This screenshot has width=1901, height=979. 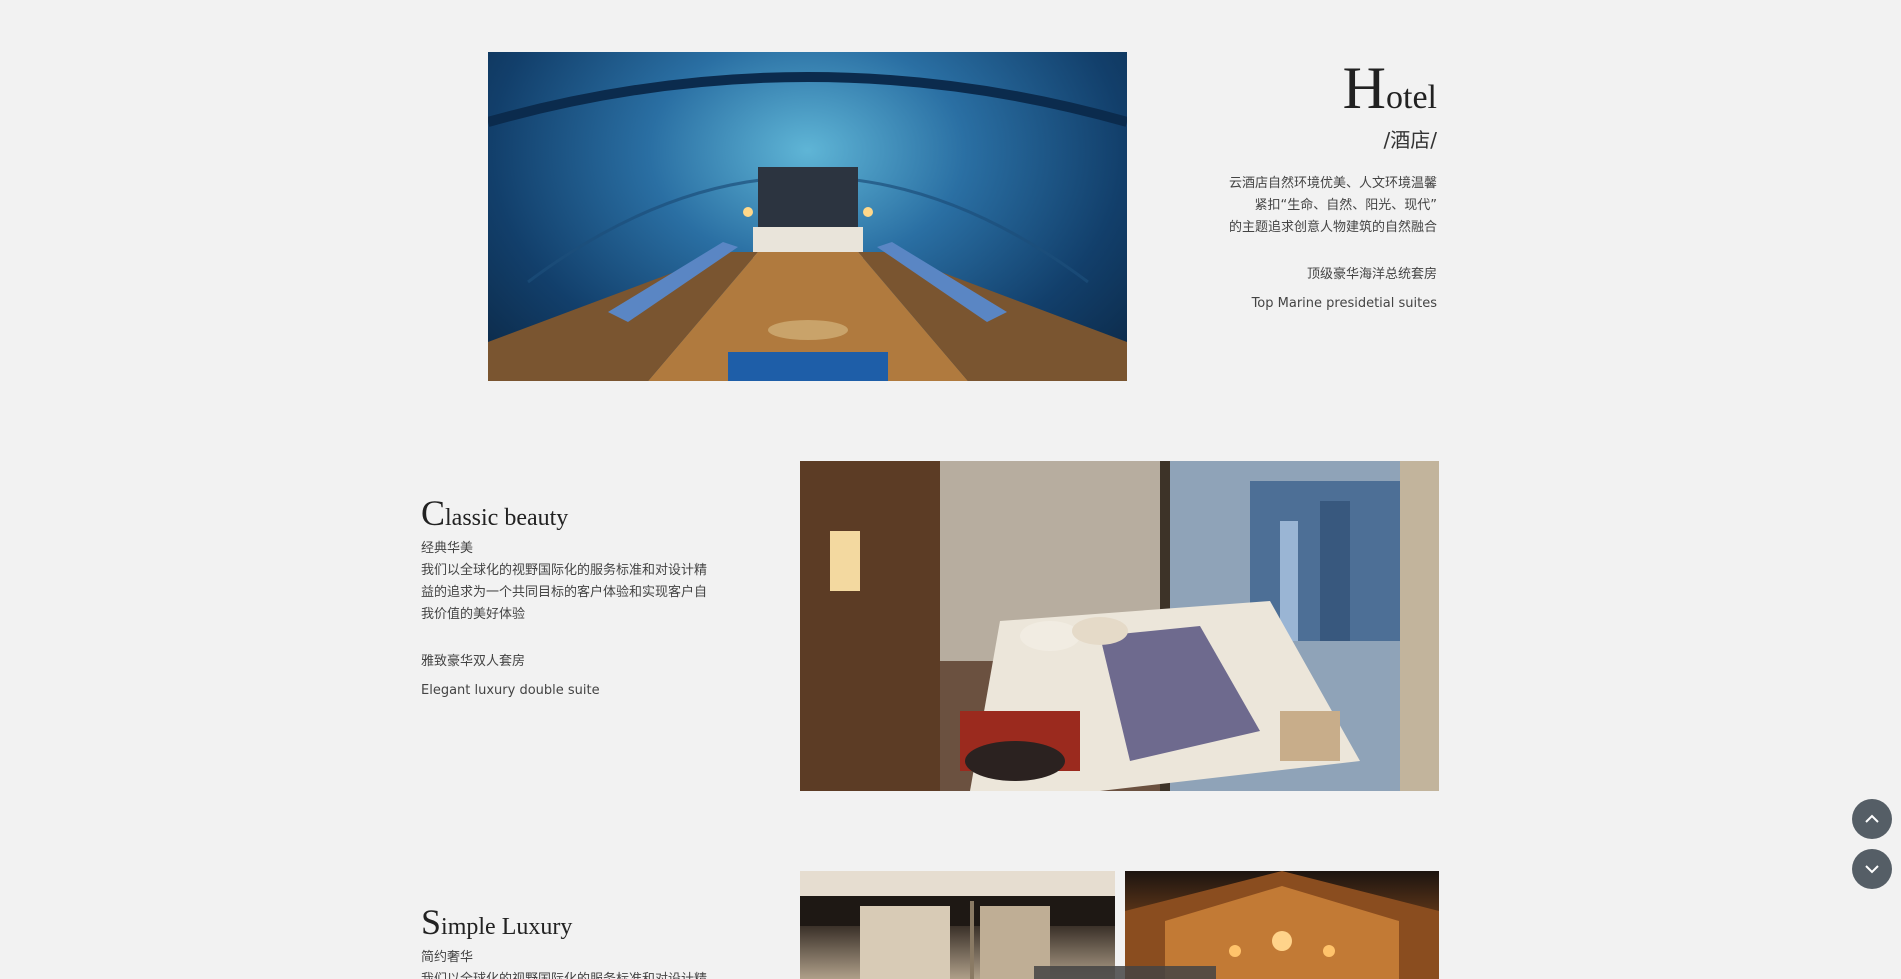 What do you see at coordinates (1411, 97) in the screenshot?
I see `hotel-title-rest: otel` at bounding box center [1411, 97].